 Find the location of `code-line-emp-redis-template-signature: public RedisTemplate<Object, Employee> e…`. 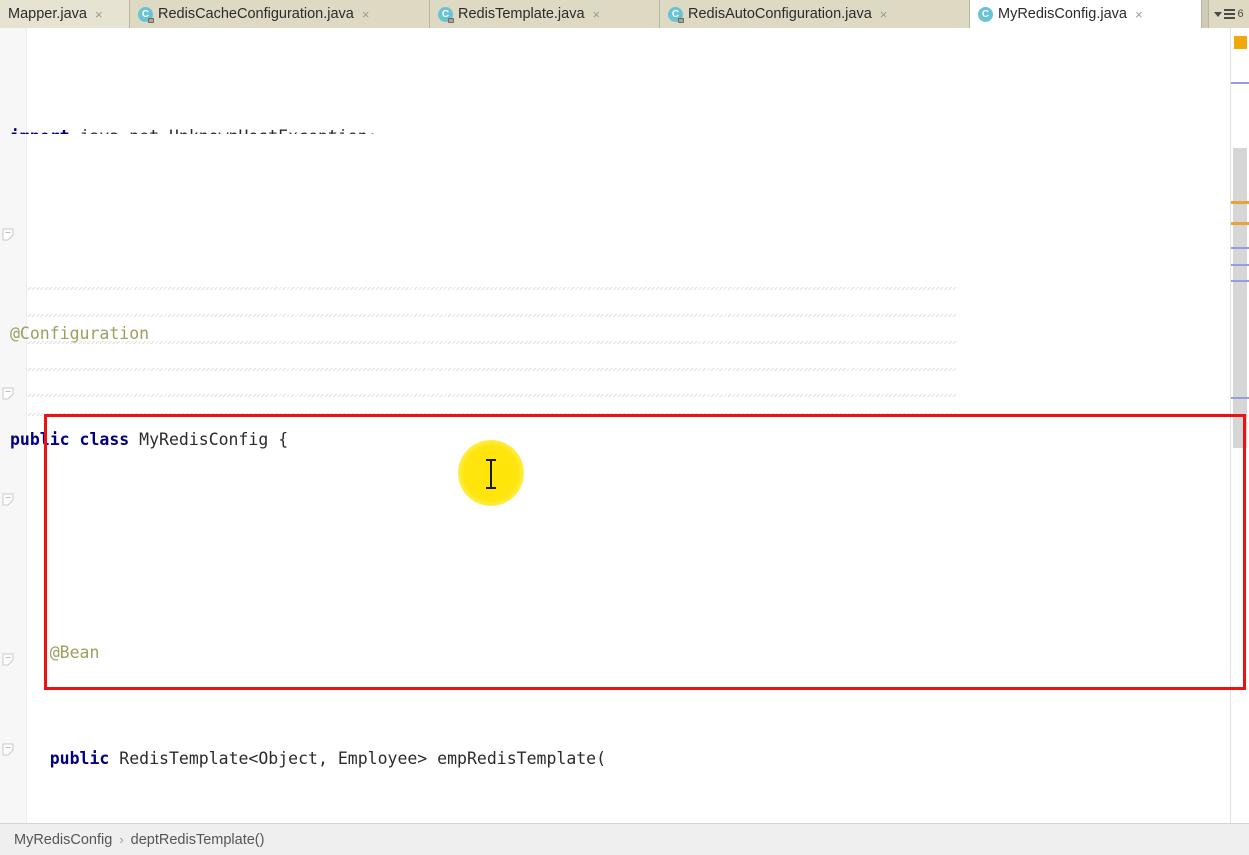

code-line-emp-redis-template-signature: public RedisTemplate<Object, Employee> e… is located at coordinates (624, 759).